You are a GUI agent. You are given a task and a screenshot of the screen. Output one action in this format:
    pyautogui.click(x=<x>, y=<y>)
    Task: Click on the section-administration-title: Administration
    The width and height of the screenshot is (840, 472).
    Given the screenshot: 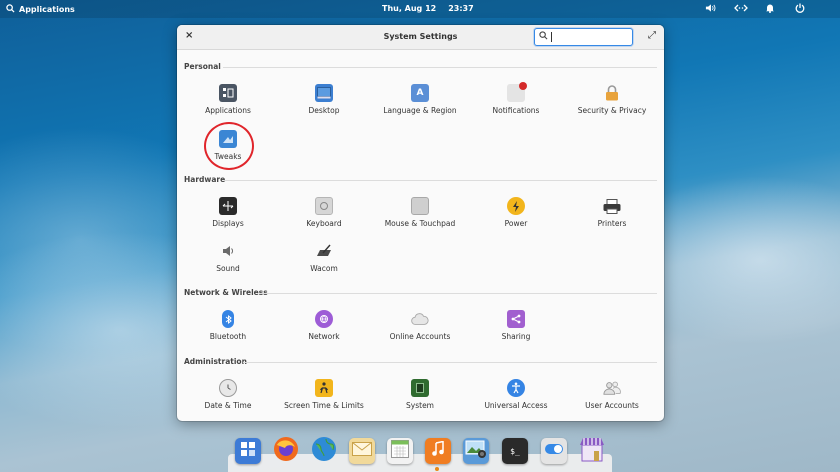 What is the action you would take?
    pyautogui.click(x=215, y=361)
    